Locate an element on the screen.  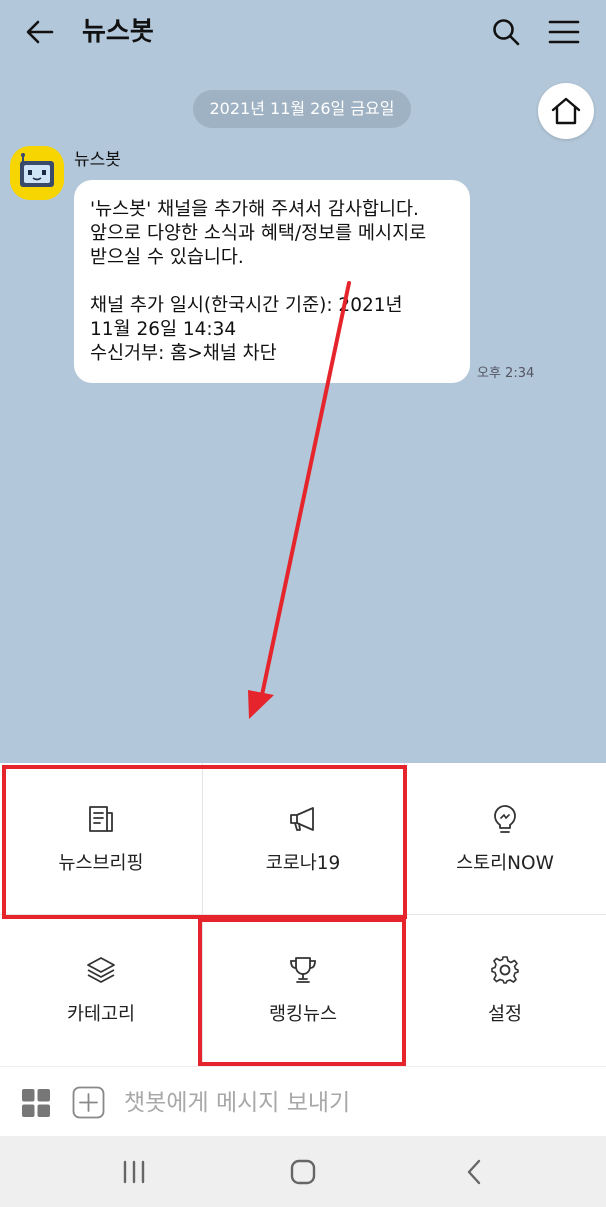
home-nav-button is located at coordinates (303, 1172).